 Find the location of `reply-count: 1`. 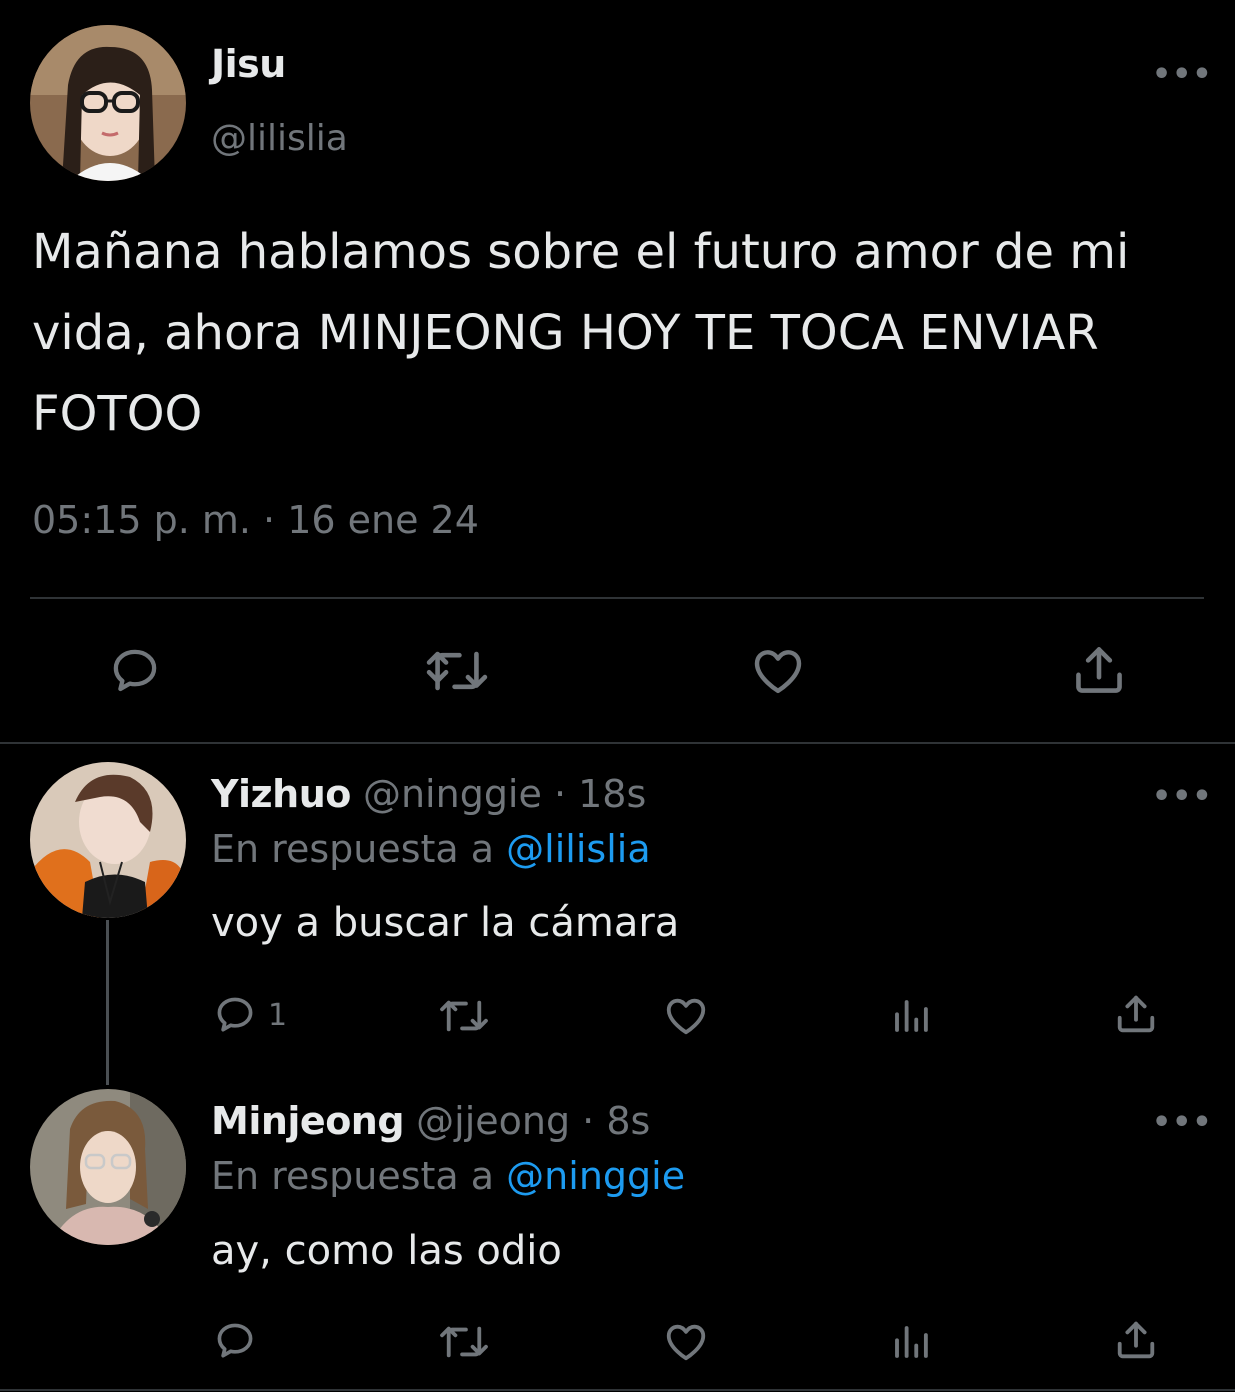

reply-count: 1 is located at coordinates (278, 1015).